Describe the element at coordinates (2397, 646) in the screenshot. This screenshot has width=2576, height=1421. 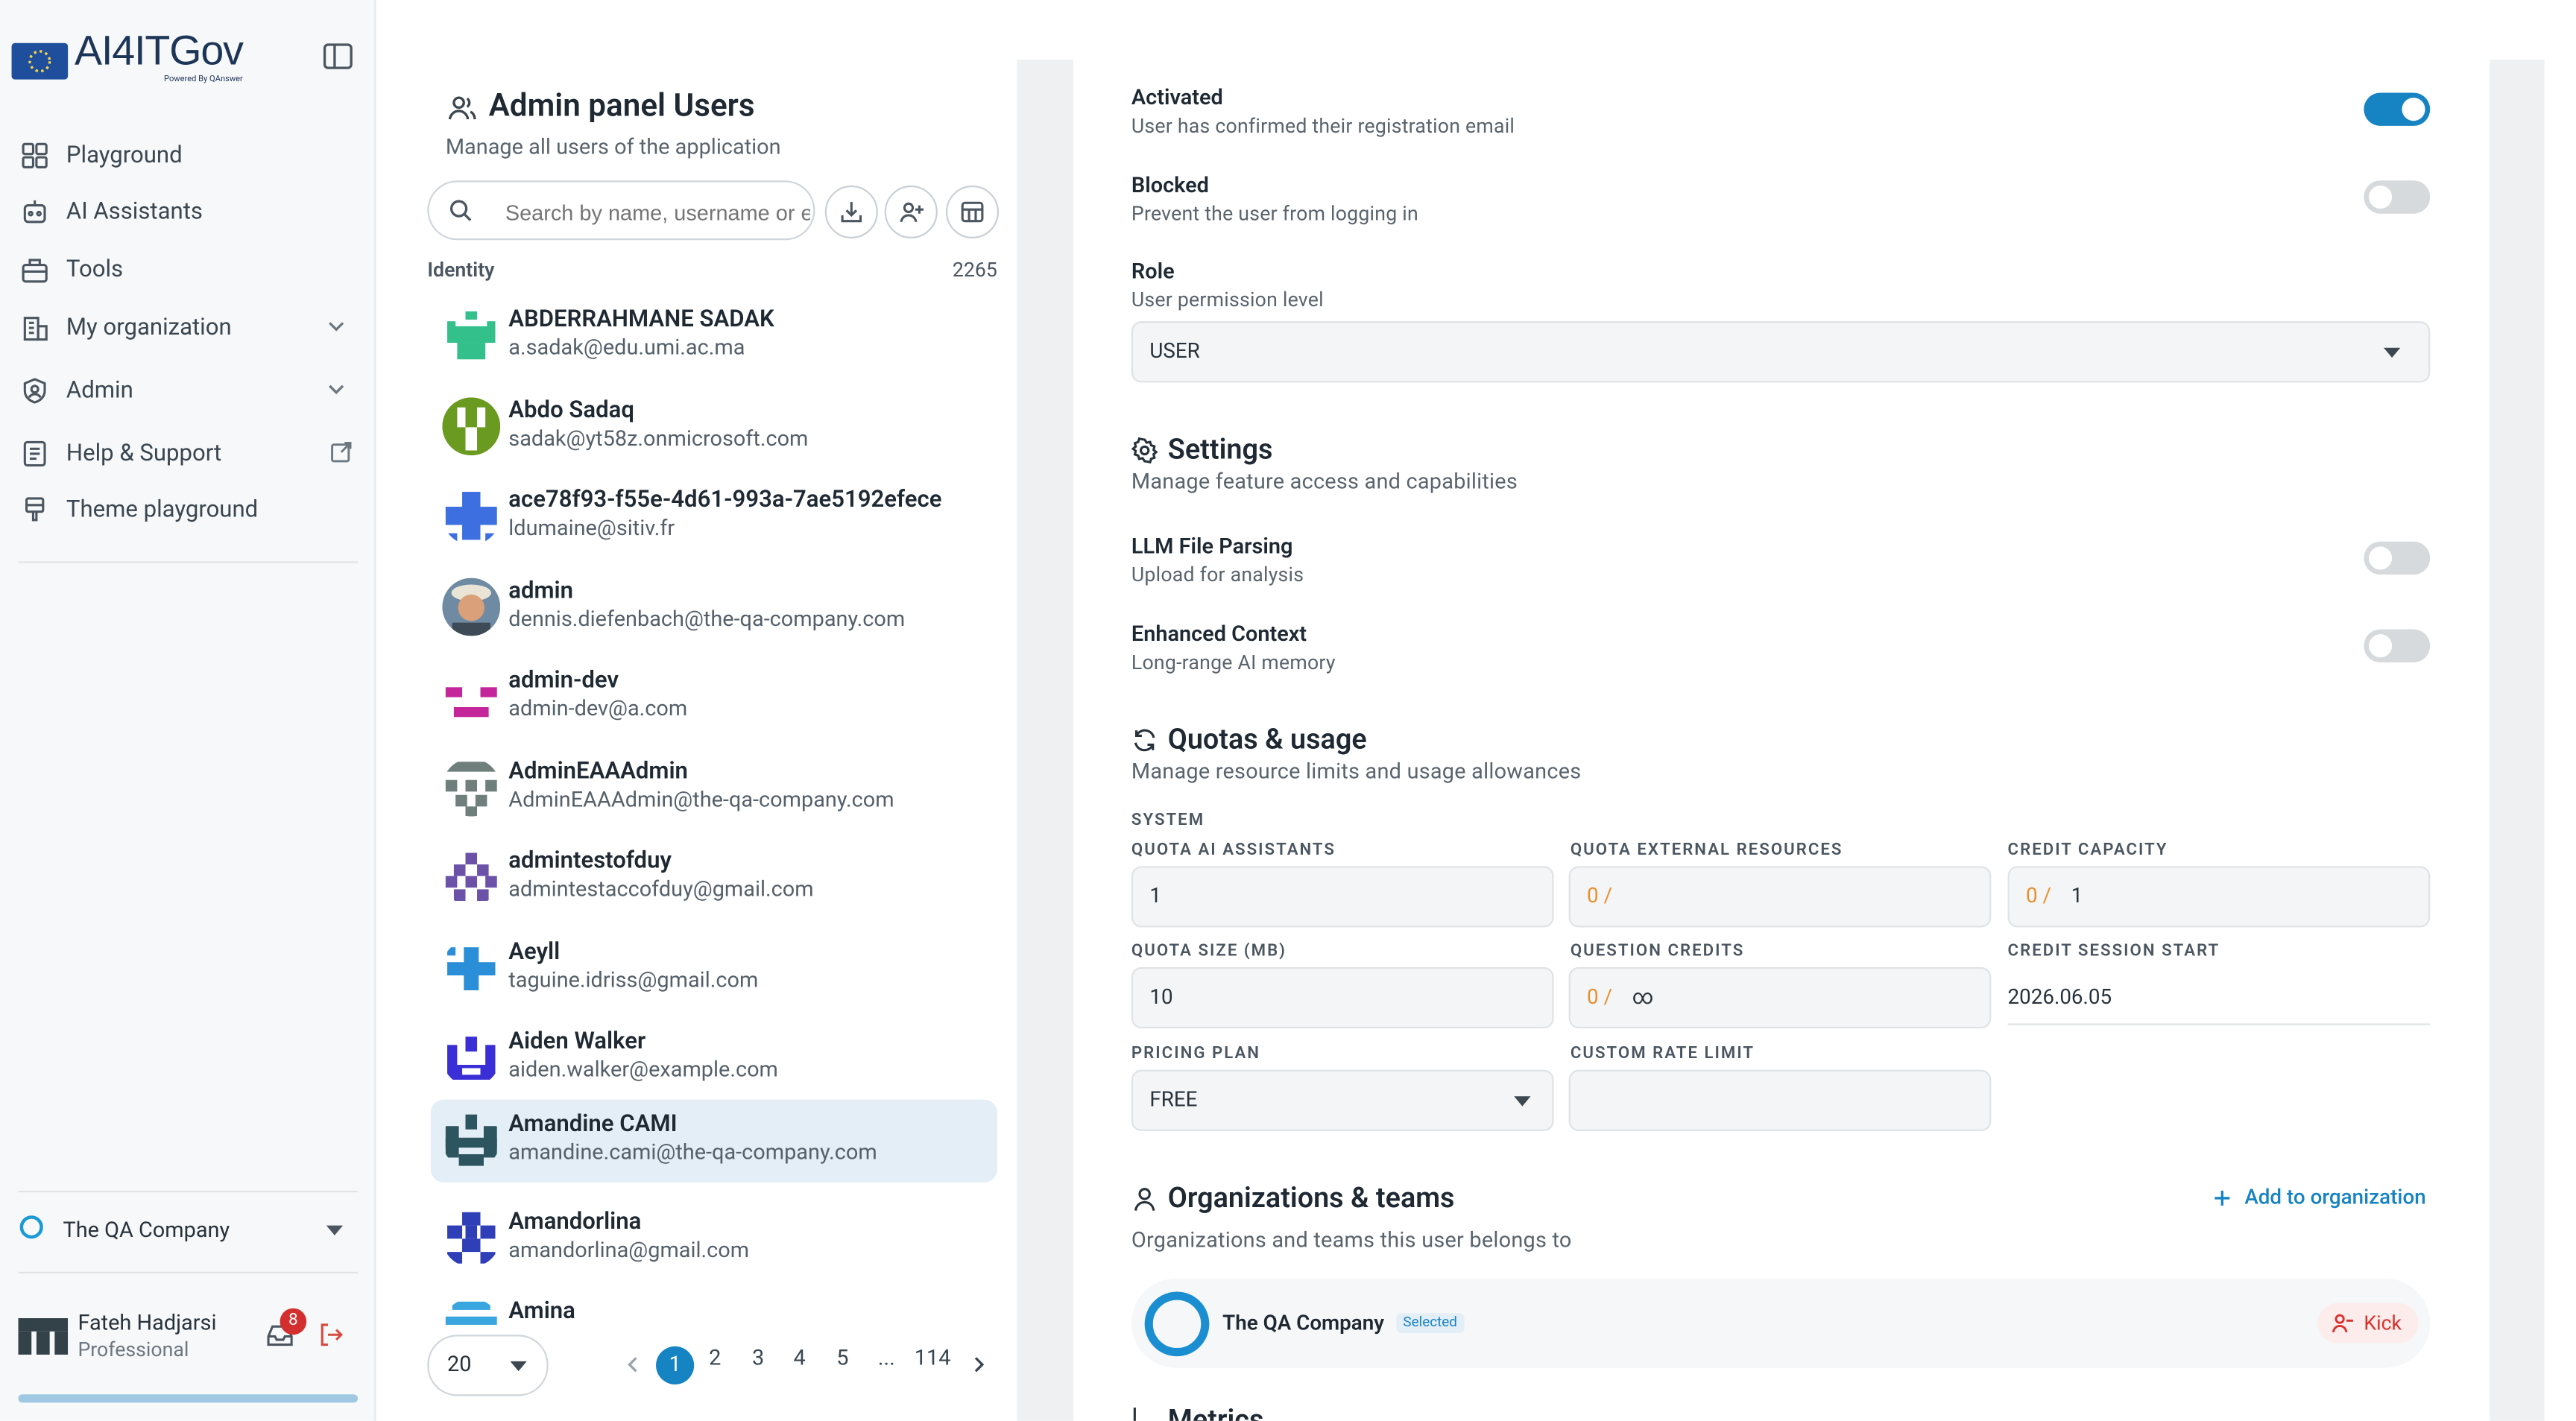
I see `enhanced-context-toggle` at that location.